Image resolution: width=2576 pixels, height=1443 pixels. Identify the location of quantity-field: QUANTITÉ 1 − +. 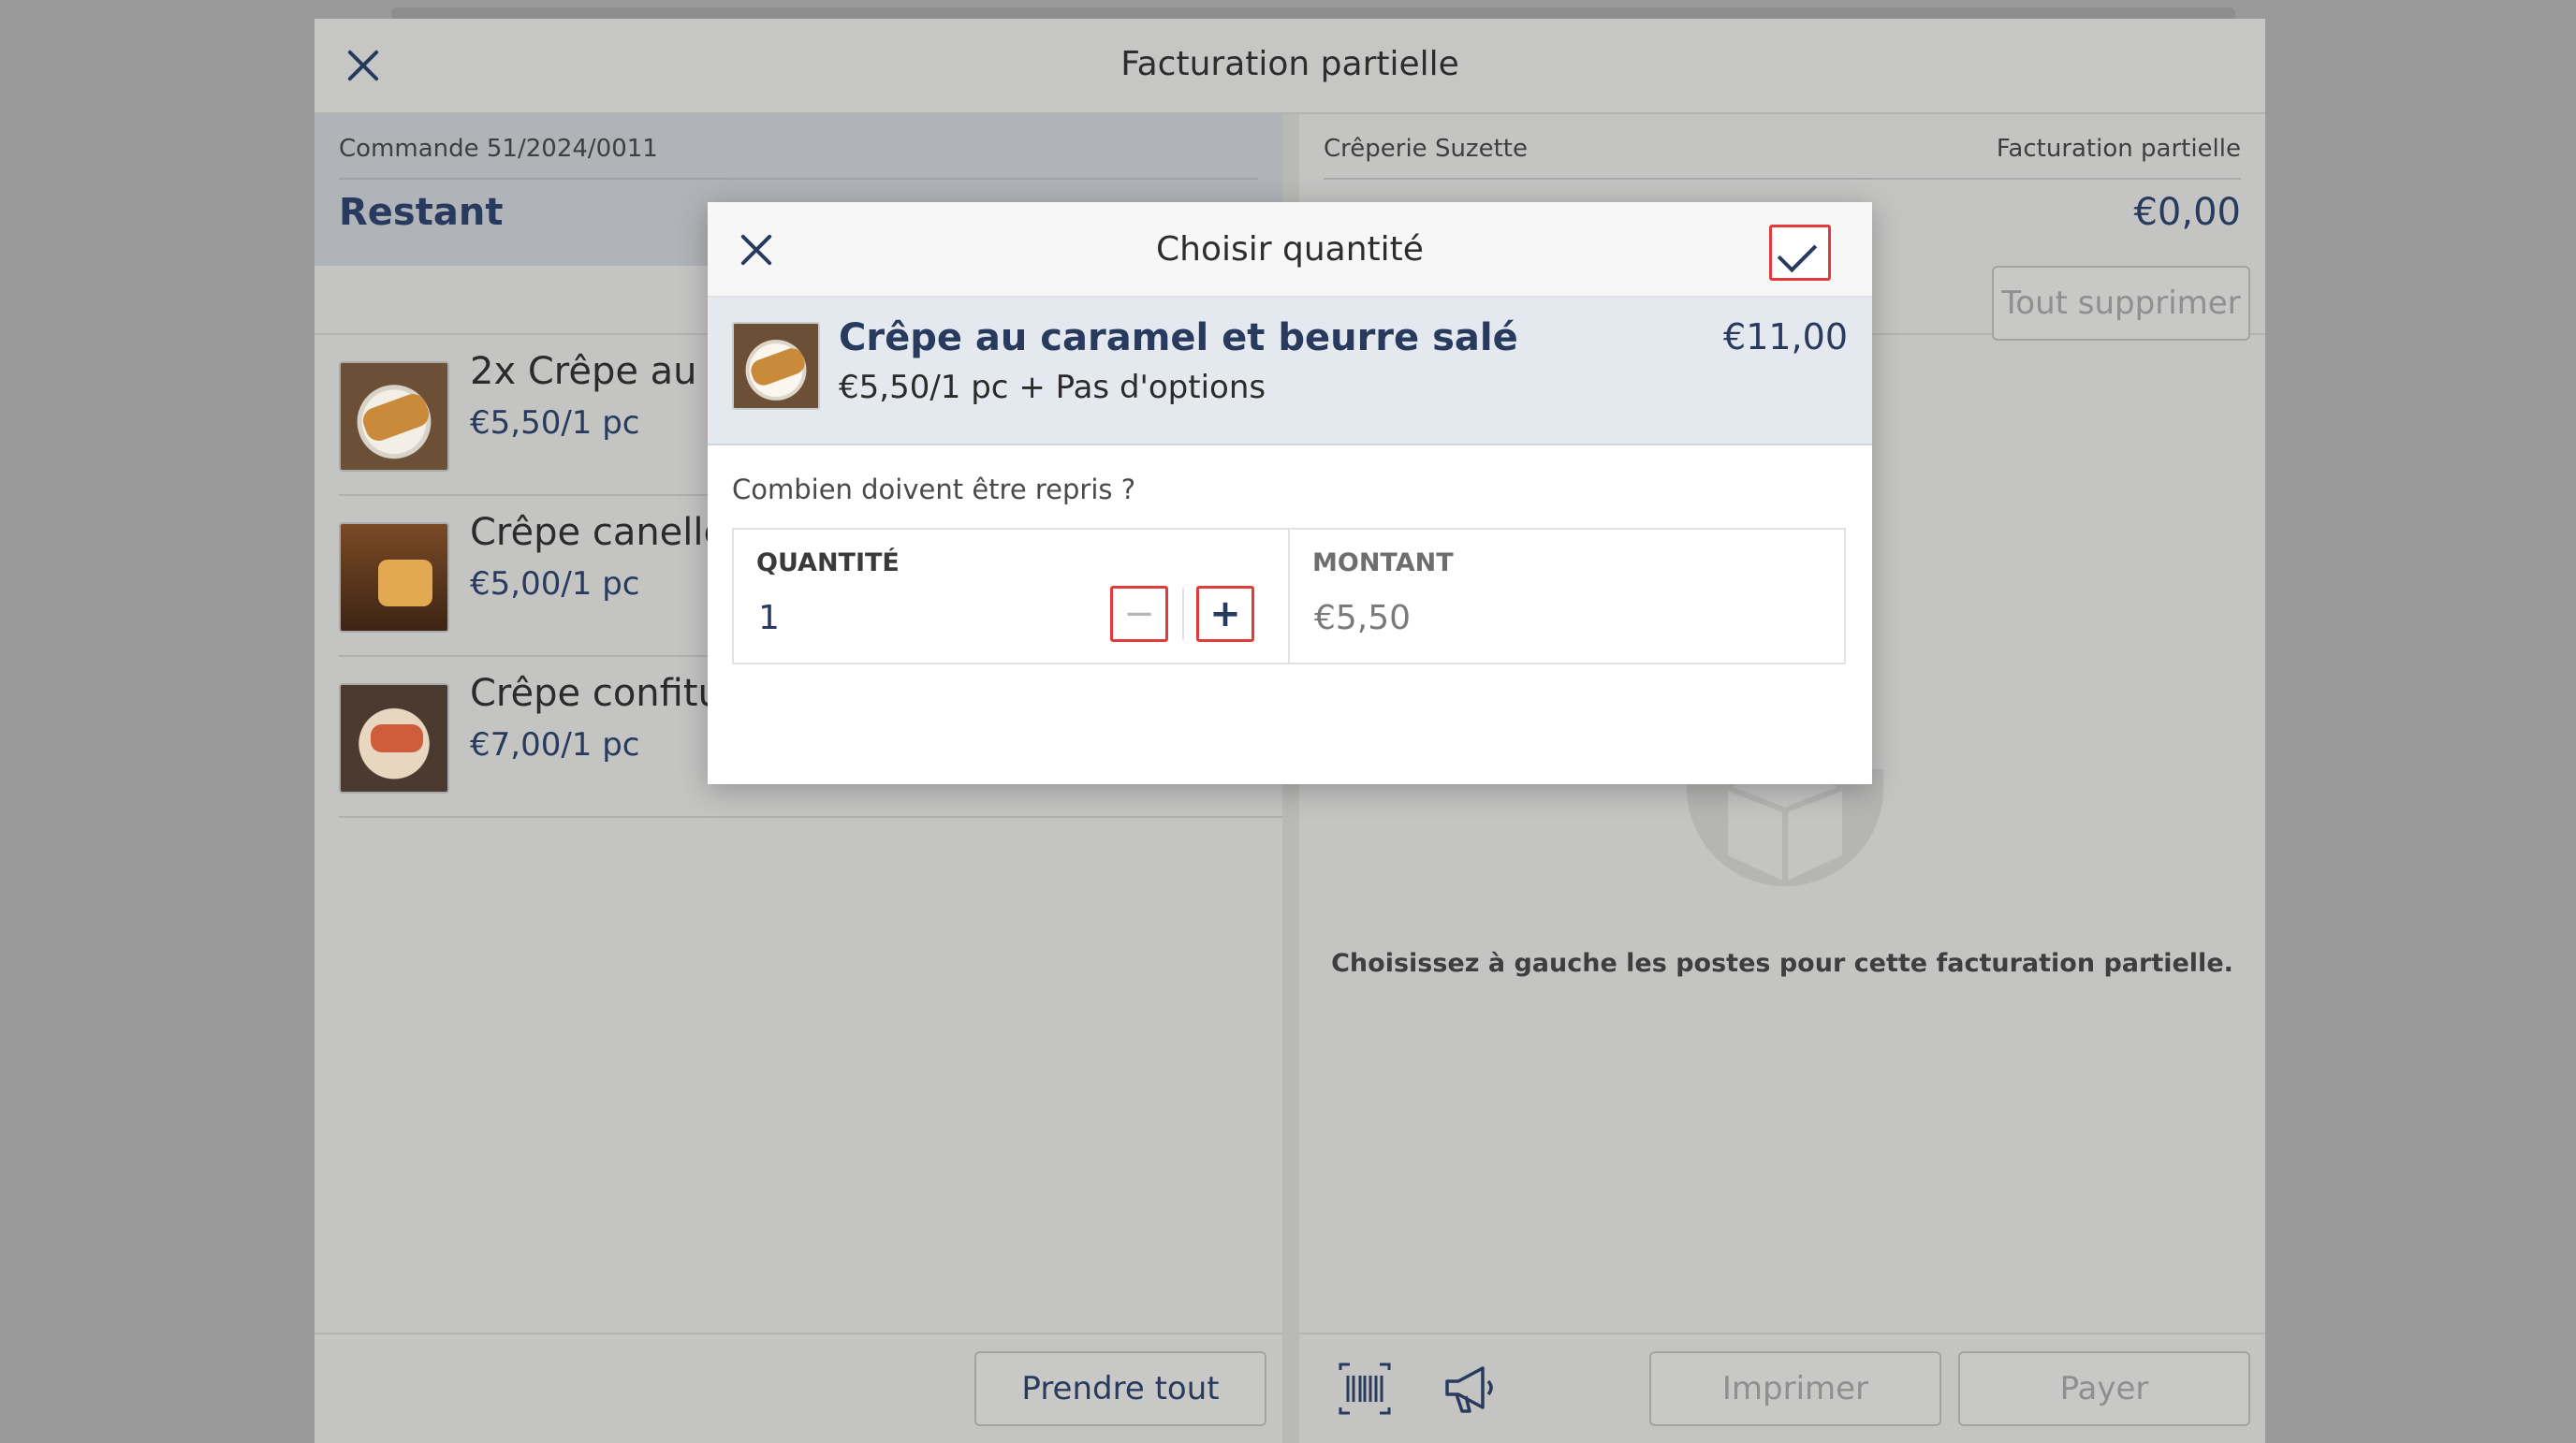
(1012, 596).